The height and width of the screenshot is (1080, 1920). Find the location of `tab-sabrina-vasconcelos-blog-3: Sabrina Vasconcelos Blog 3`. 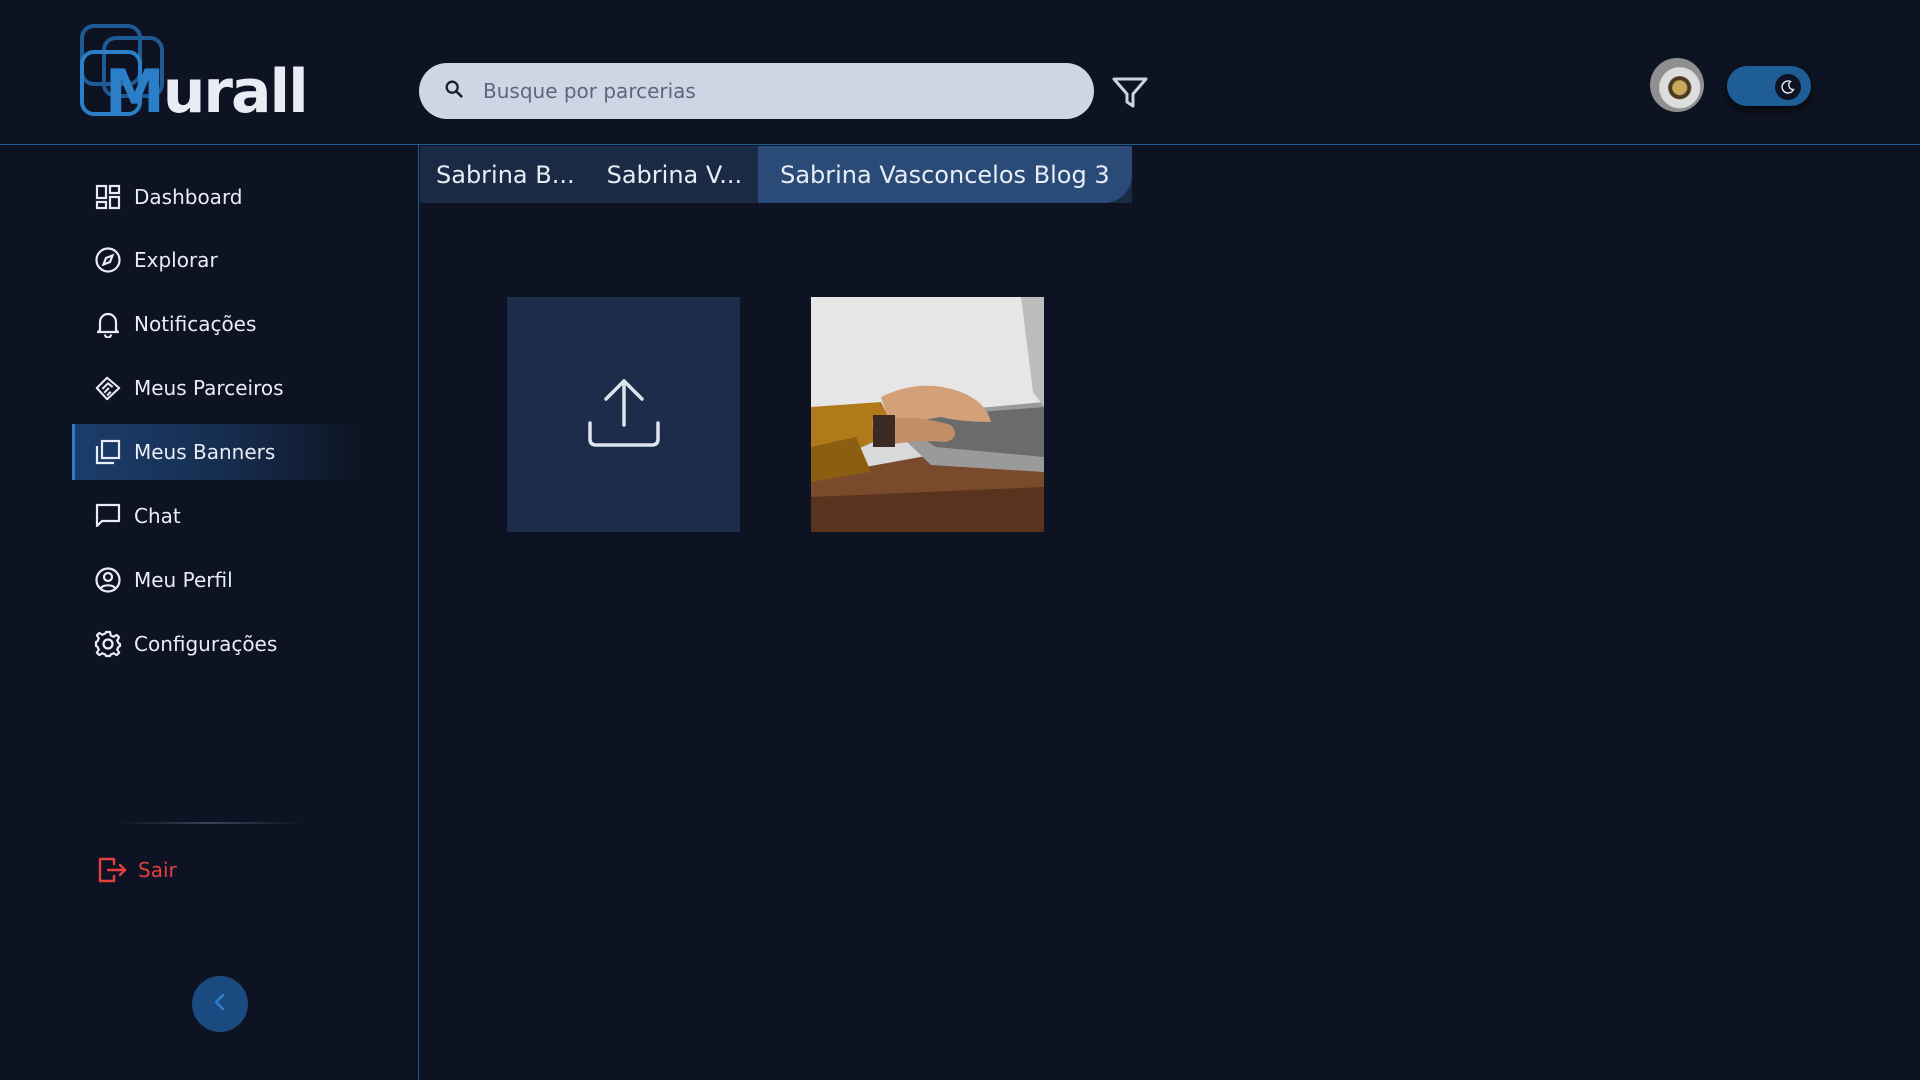

tab-sabrina-vasconcelos-blog-3: Sabrina Vasconcelos Blog 3 is located at coordinates (945, 174).